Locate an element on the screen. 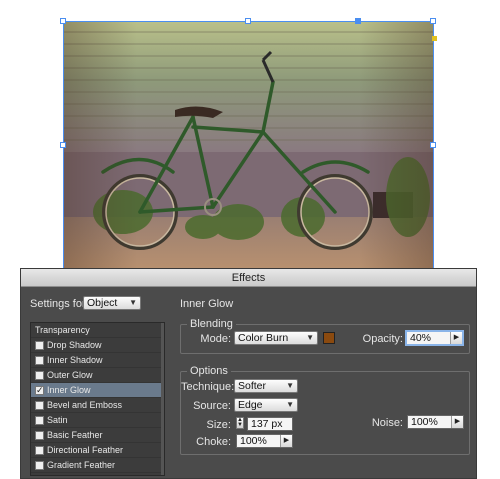 This screenshot has width=500, height=479. settings-for-dropdown: Object ▼ is located at coordinates (112, 303).